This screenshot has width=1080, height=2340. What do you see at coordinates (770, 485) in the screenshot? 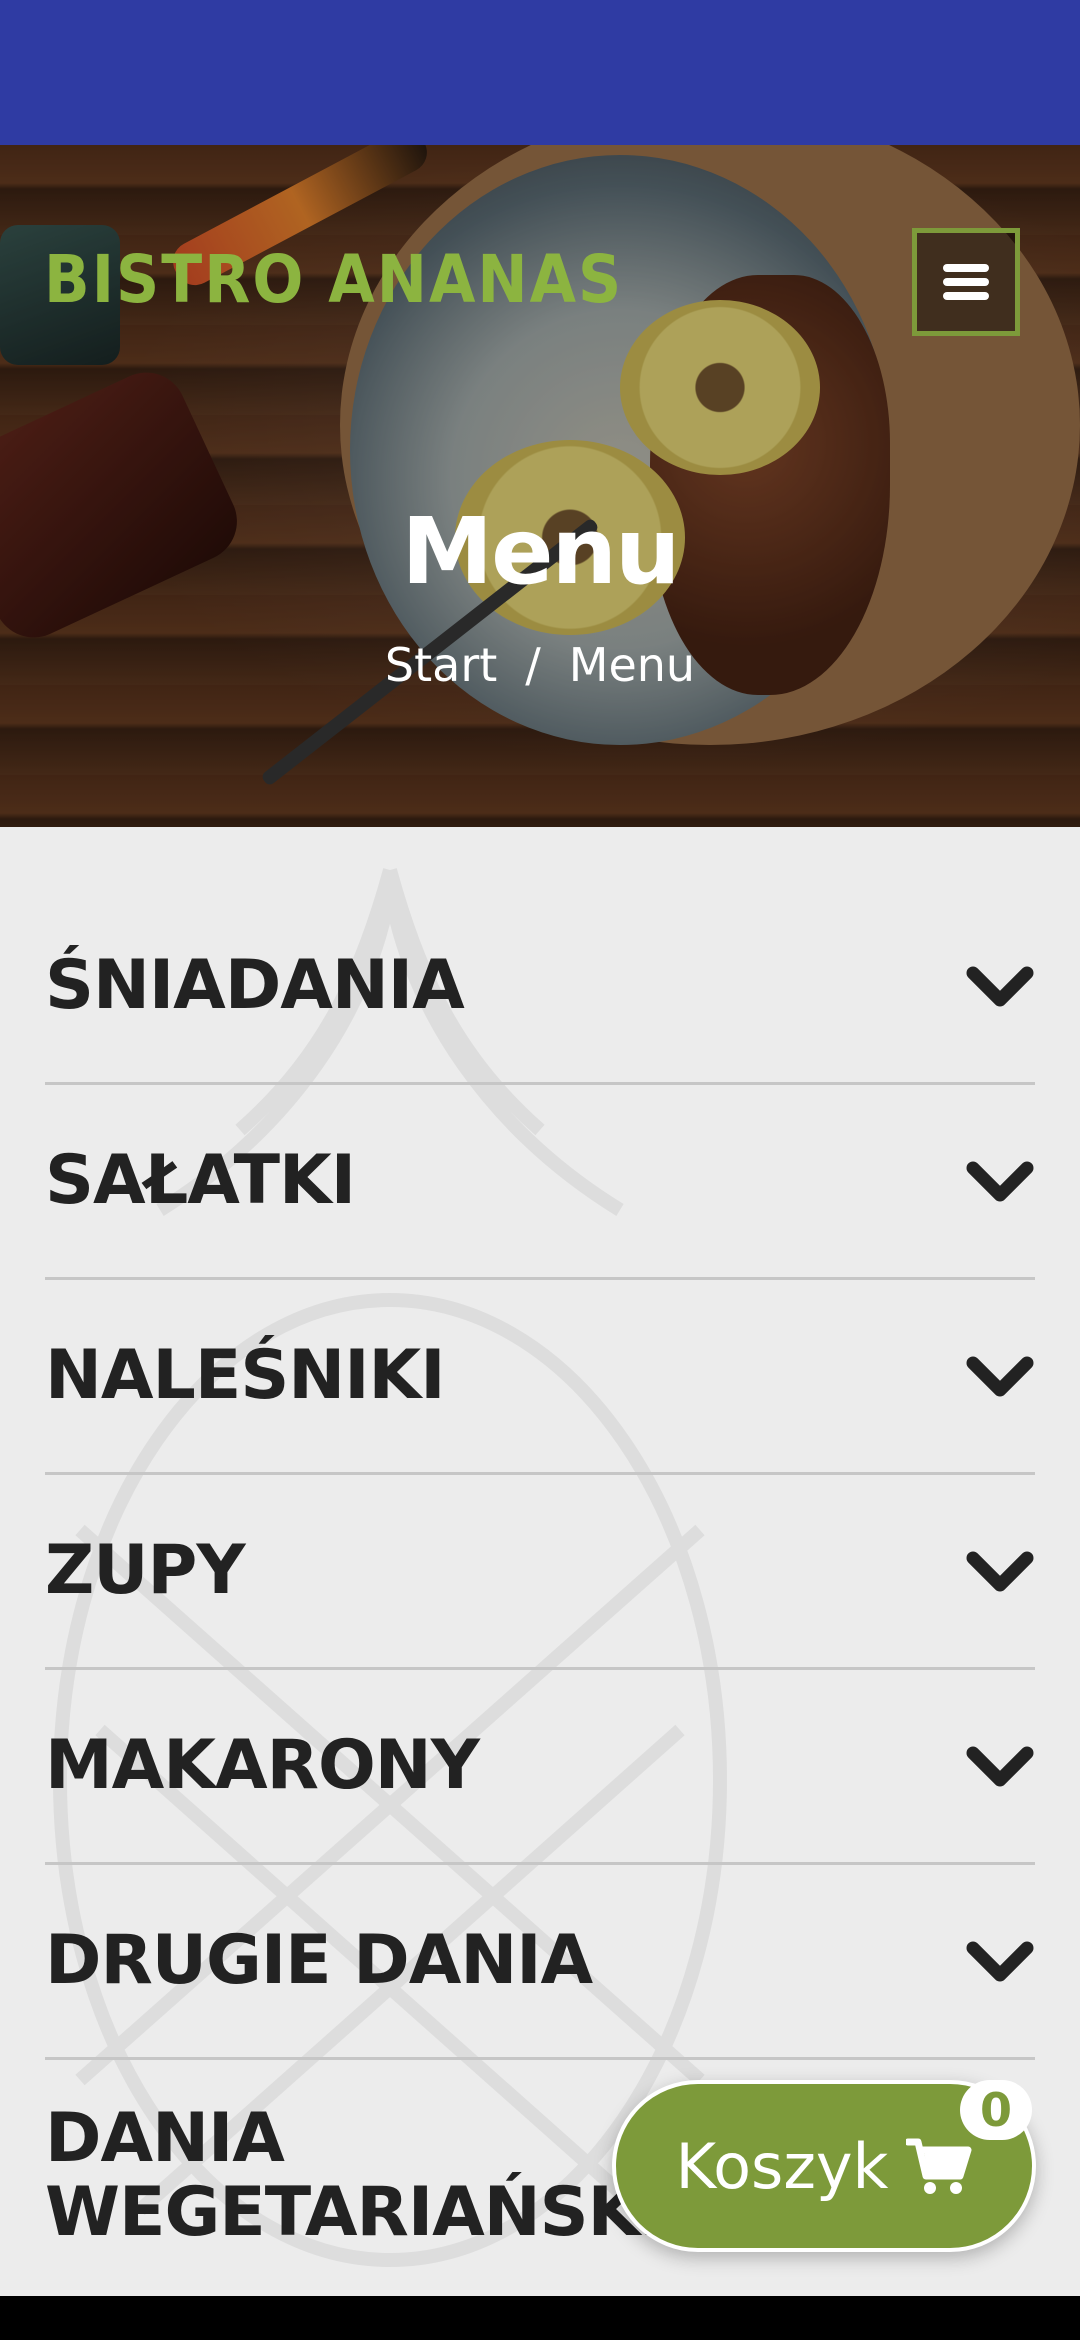
I see `meat-image` at bounding box center [770, 485].